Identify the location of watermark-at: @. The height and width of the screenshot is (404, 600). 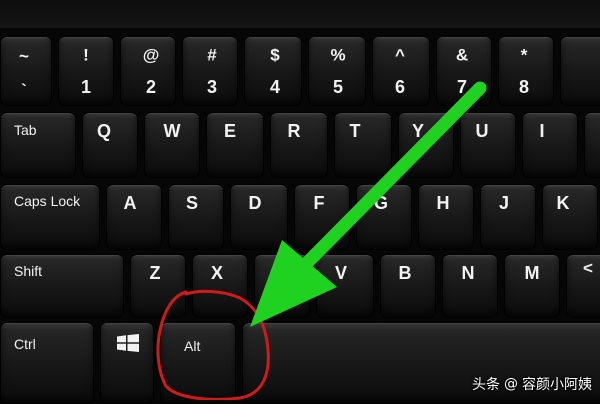
(511, 384).